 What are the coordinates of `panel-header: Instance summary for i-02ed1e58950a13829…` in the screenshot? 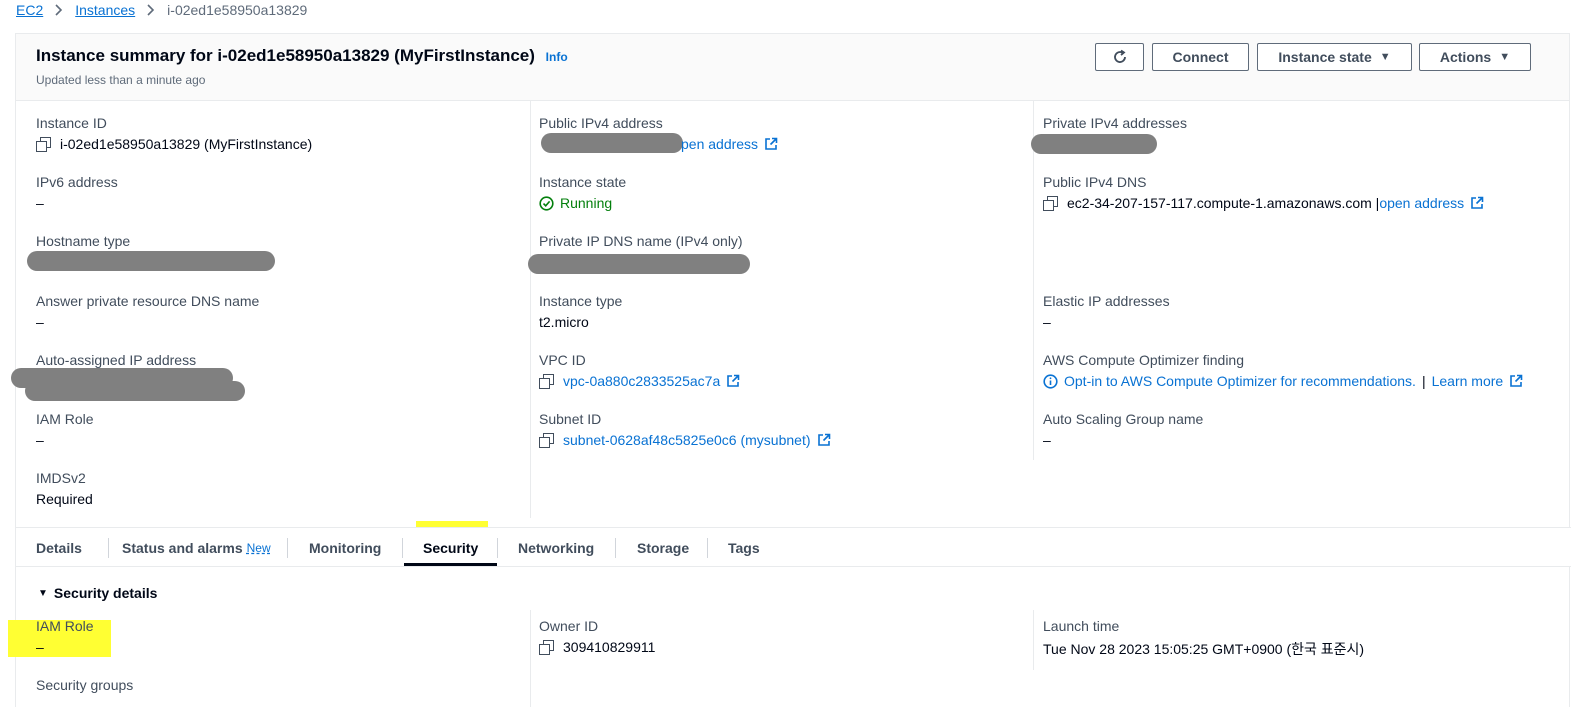 It's located at (792, 67).